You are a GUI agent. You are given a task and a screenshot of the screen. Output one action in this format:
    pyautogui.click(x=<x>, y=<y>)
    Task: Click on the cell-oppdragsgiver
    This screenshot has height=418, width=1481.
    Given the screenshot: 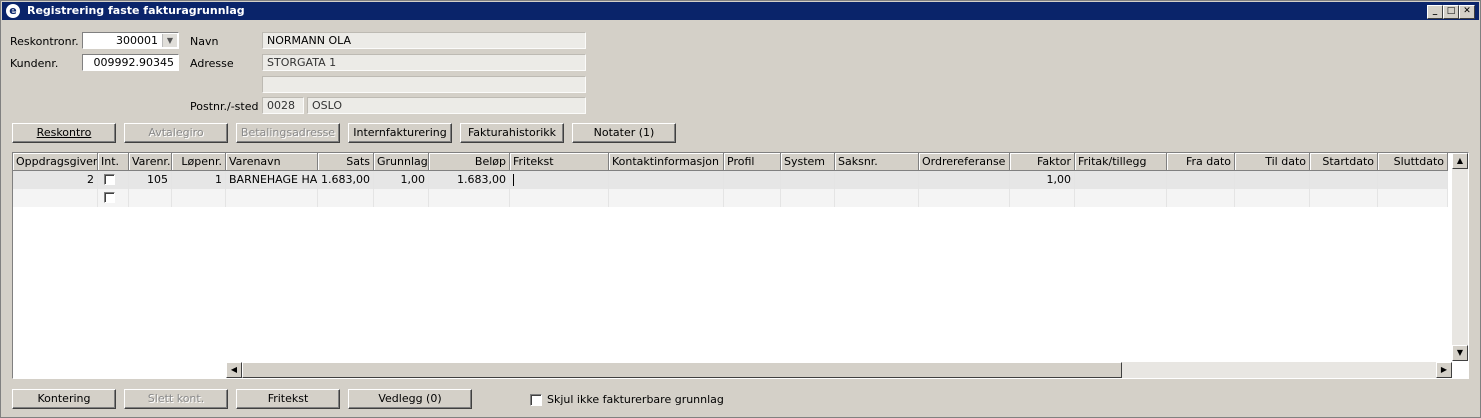 What is the action you would take?
    pyautogui.click(x=55, y=198)
    